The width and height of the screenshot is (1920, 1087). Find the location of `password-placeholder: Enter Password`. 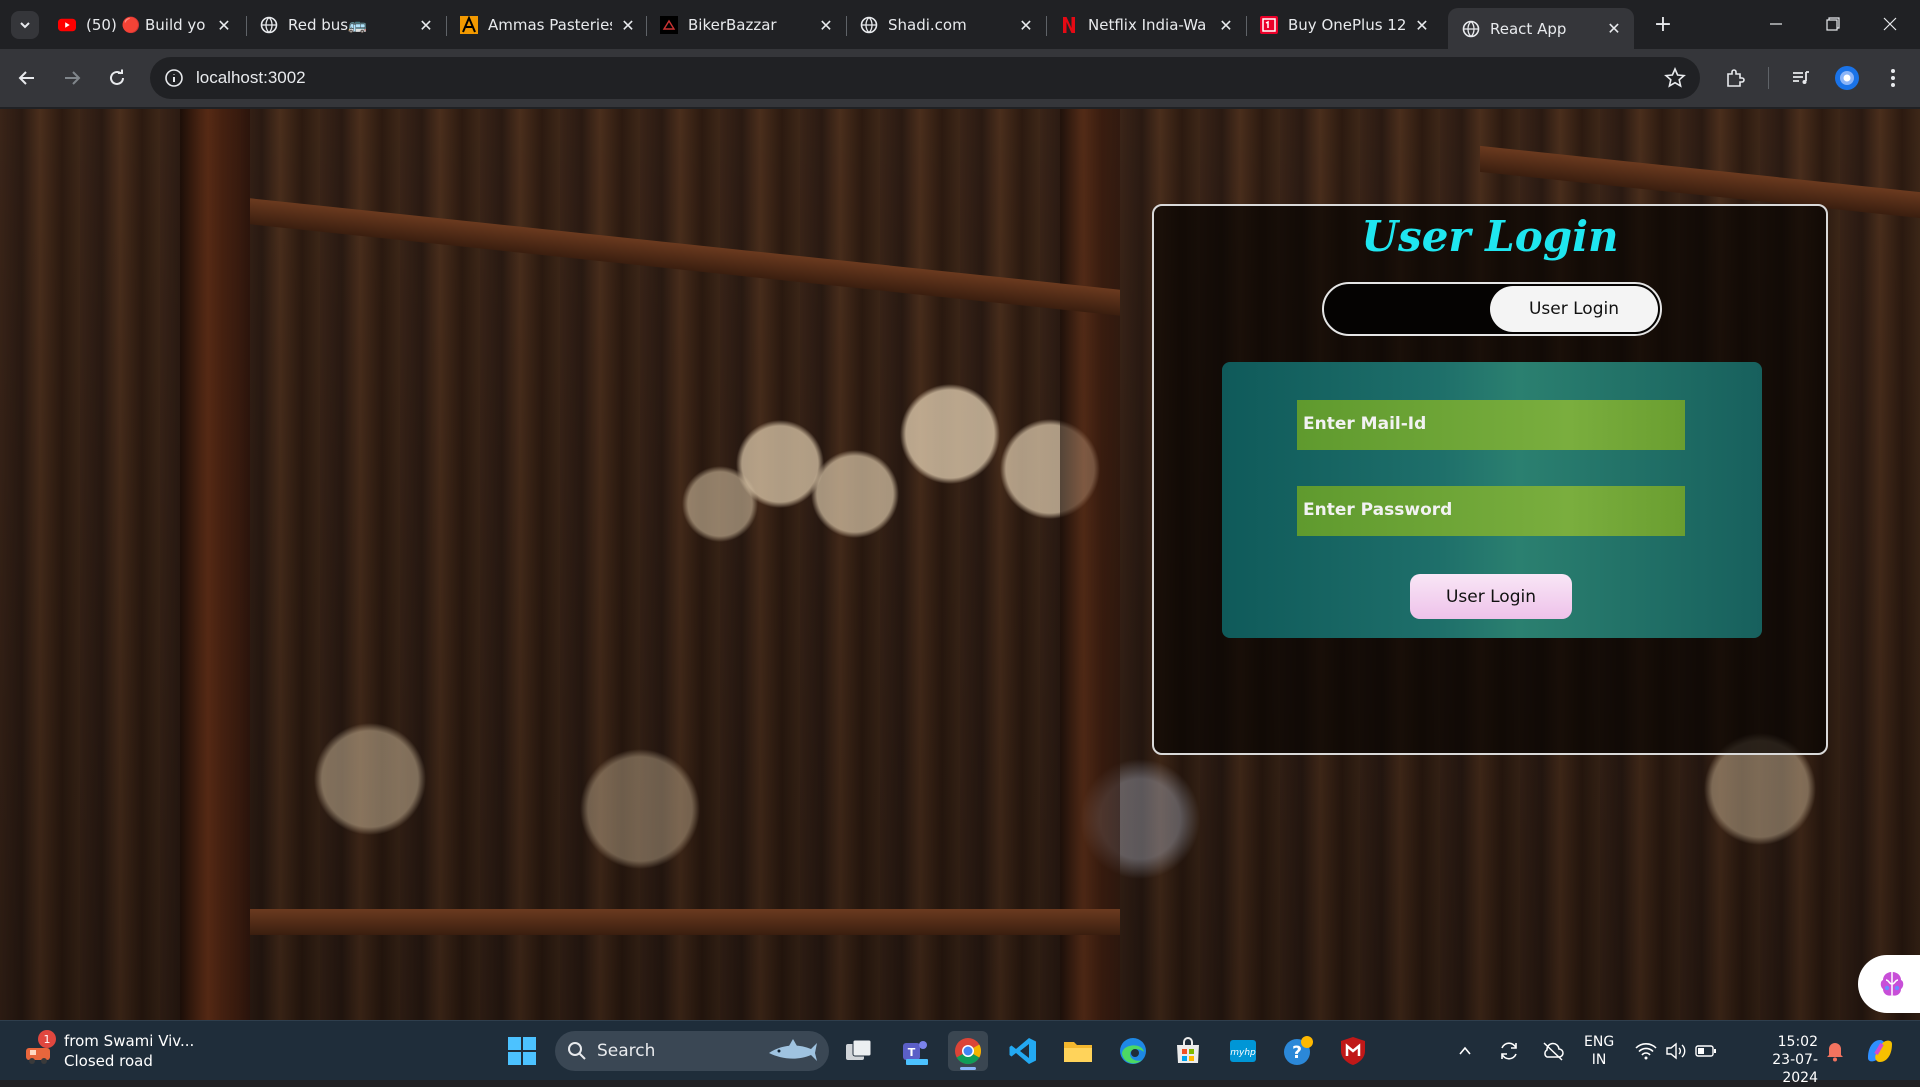

password-placeholder: Enter Password is located at coordinates (1378, 510).